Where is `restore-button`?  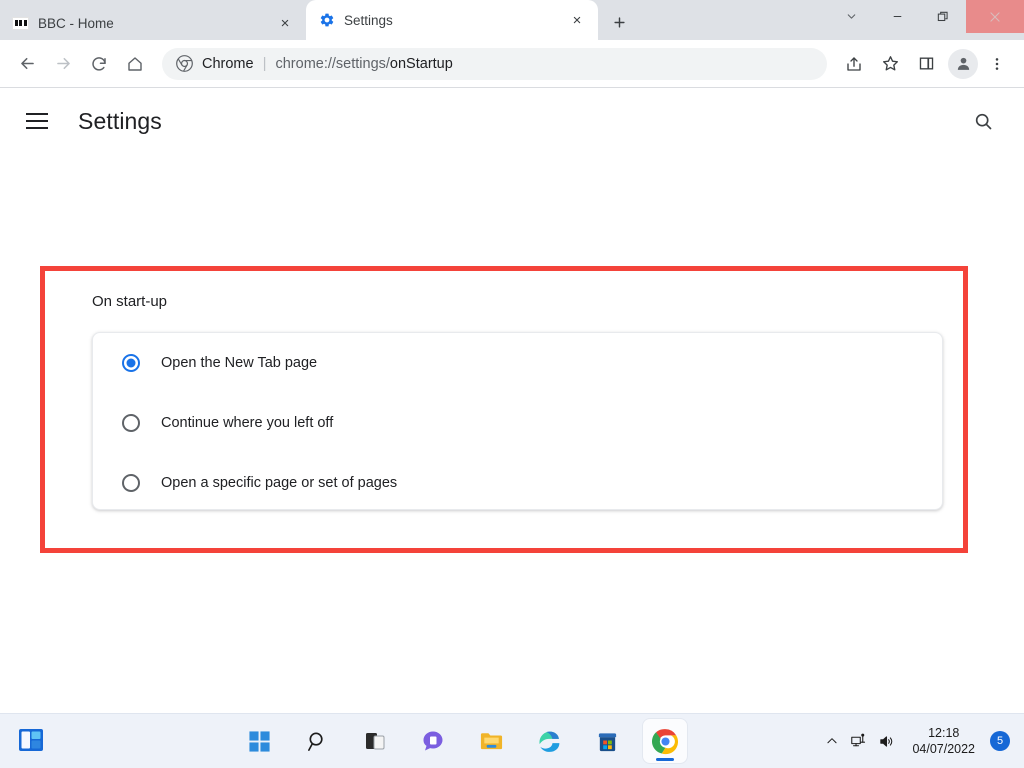
restore-button is located at coordinates (943, 16).